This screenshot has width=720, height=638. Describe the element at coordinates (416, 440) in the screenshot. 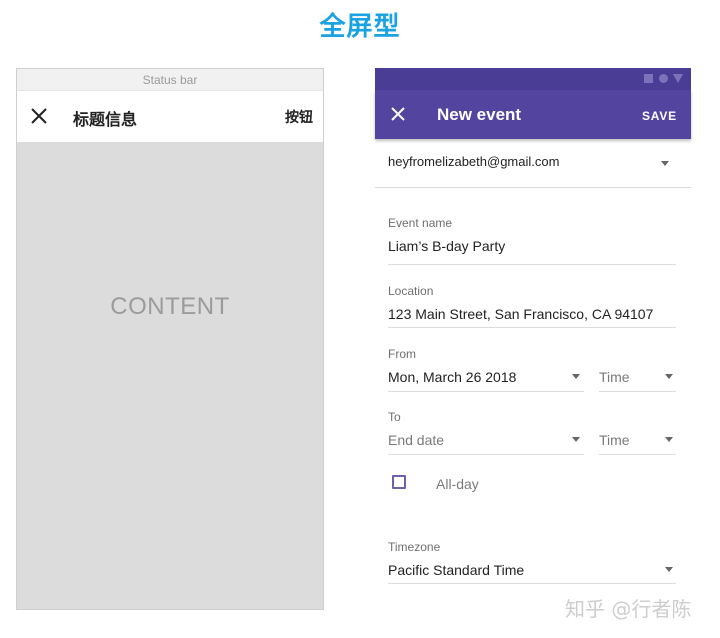

I see `to-date-select: End date` at that location.